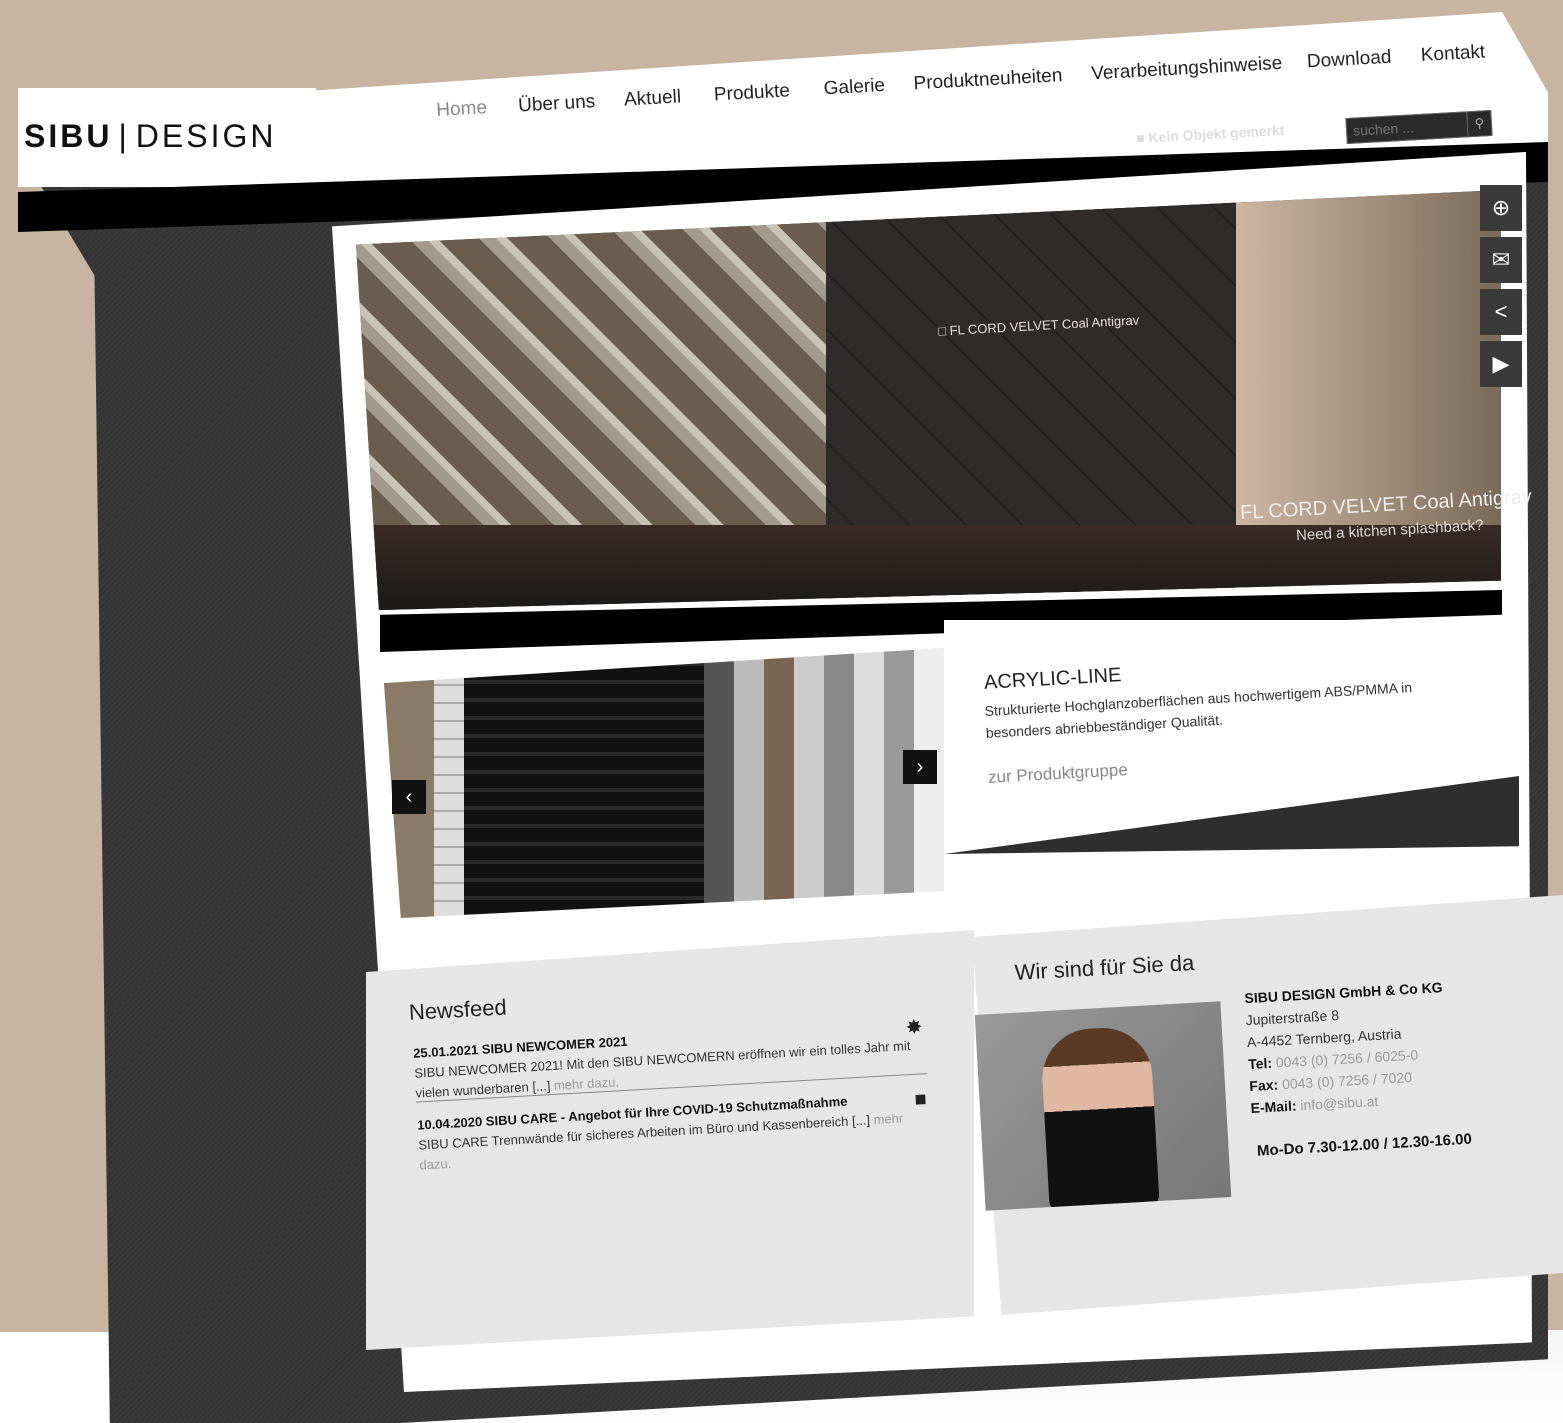  Describe the element at coordinates (652, 98) in the screenshot. I see `nav-item-aktuell: Aktuell` at that location.